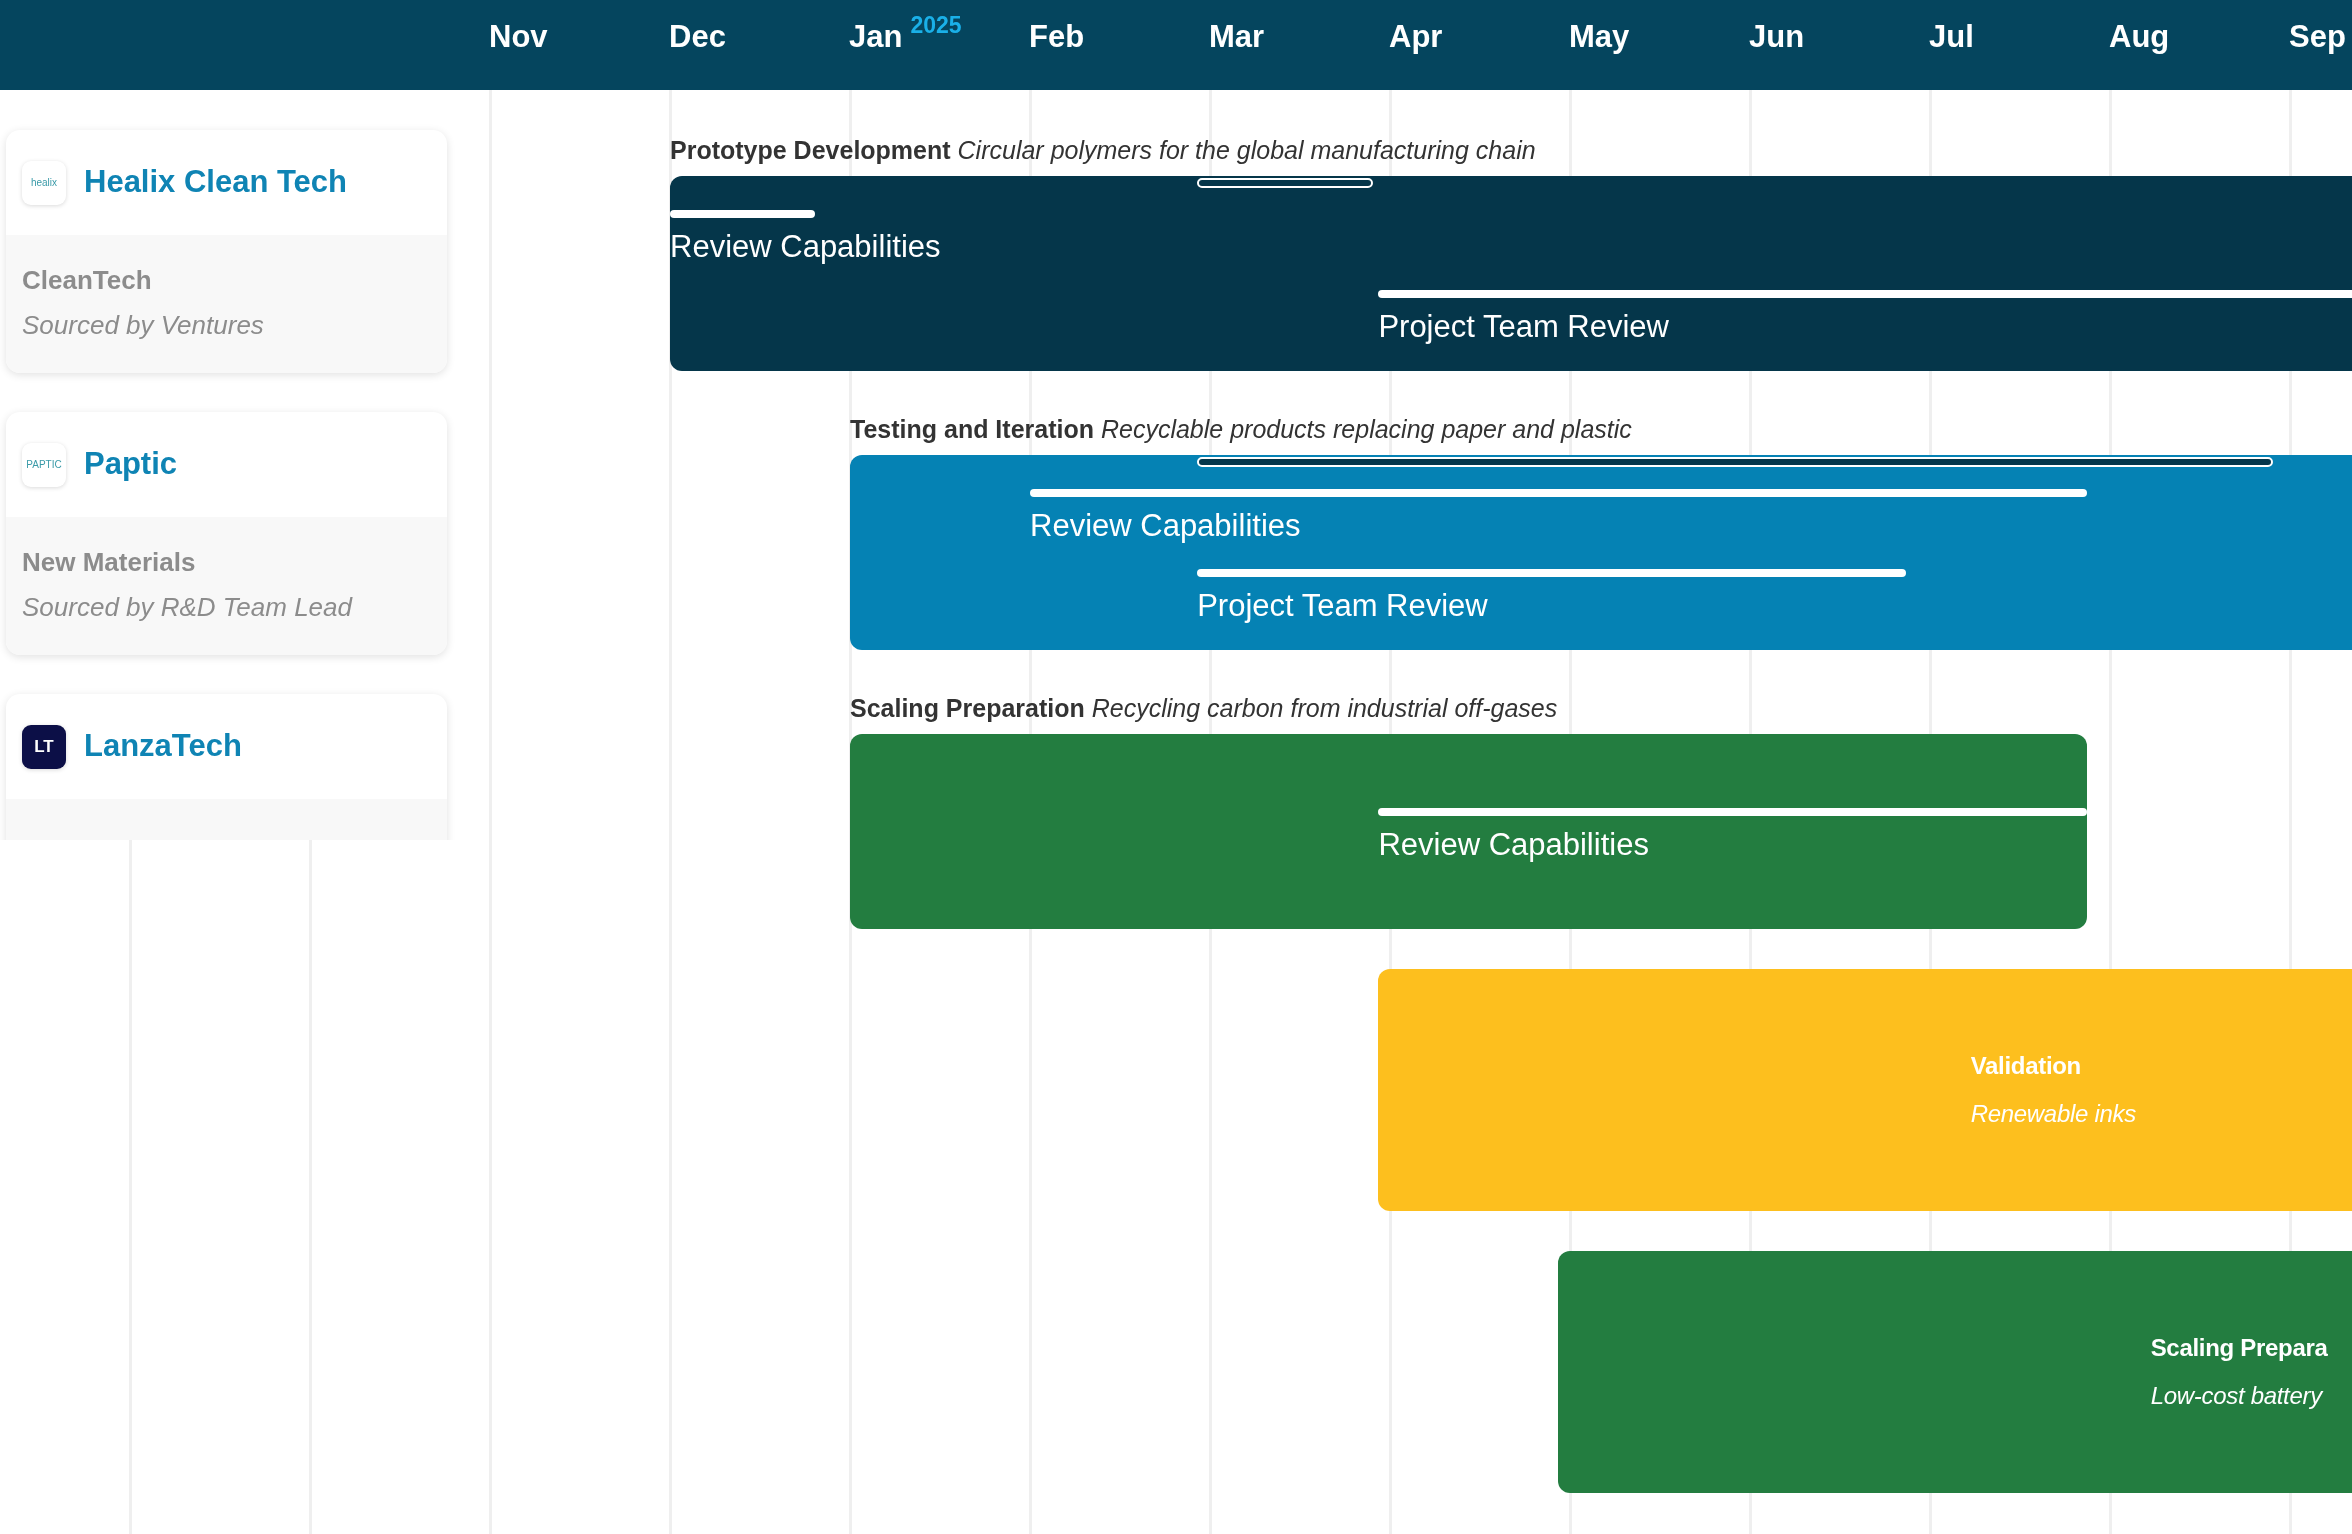 This screenshot has height=1534, width=2352. What do you see at coordinates (1416, 36) in the screenshot?
I see `month-label: Apr` at bounding box center [1416, 36].